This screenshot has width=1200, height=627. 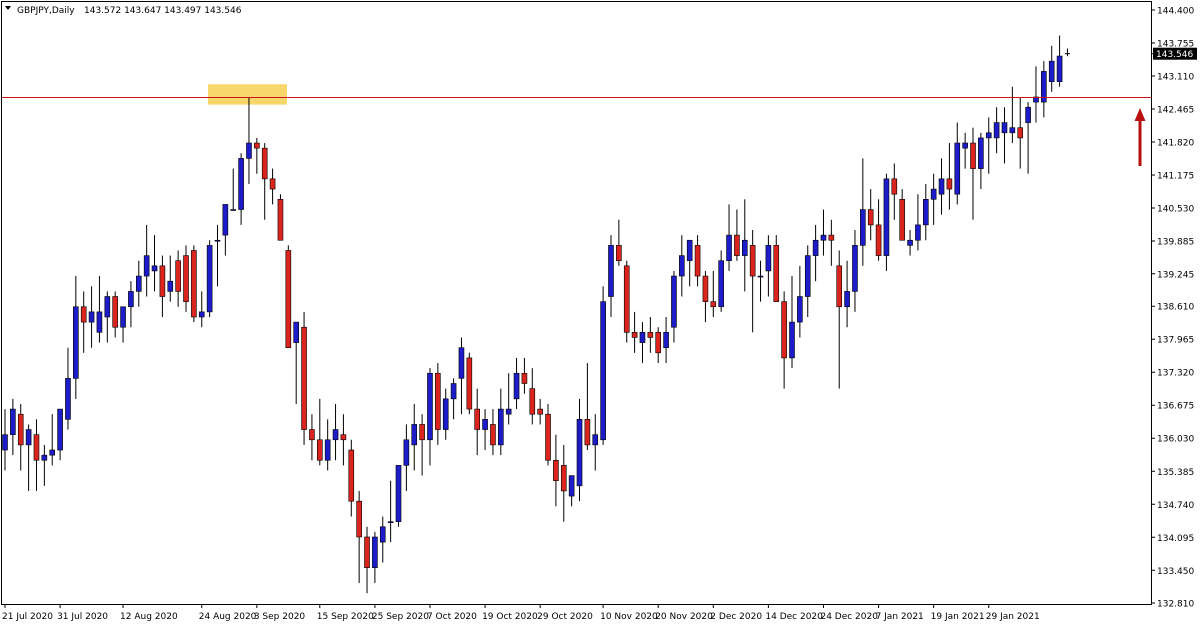 I want to click on y-tick-label: 144.400, so click(x=1175, y=12).